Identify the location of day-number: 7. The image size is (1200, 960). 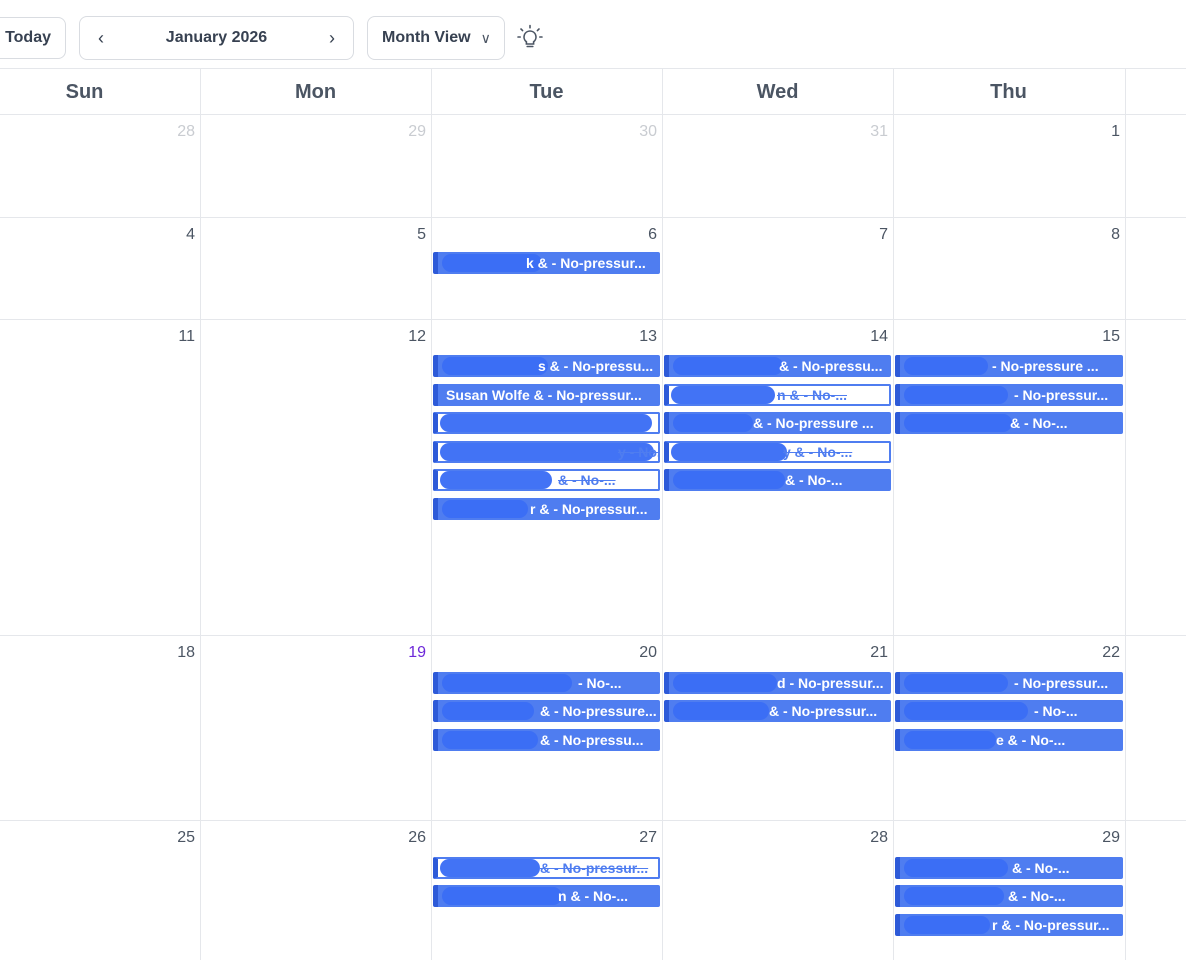
(868, 235).